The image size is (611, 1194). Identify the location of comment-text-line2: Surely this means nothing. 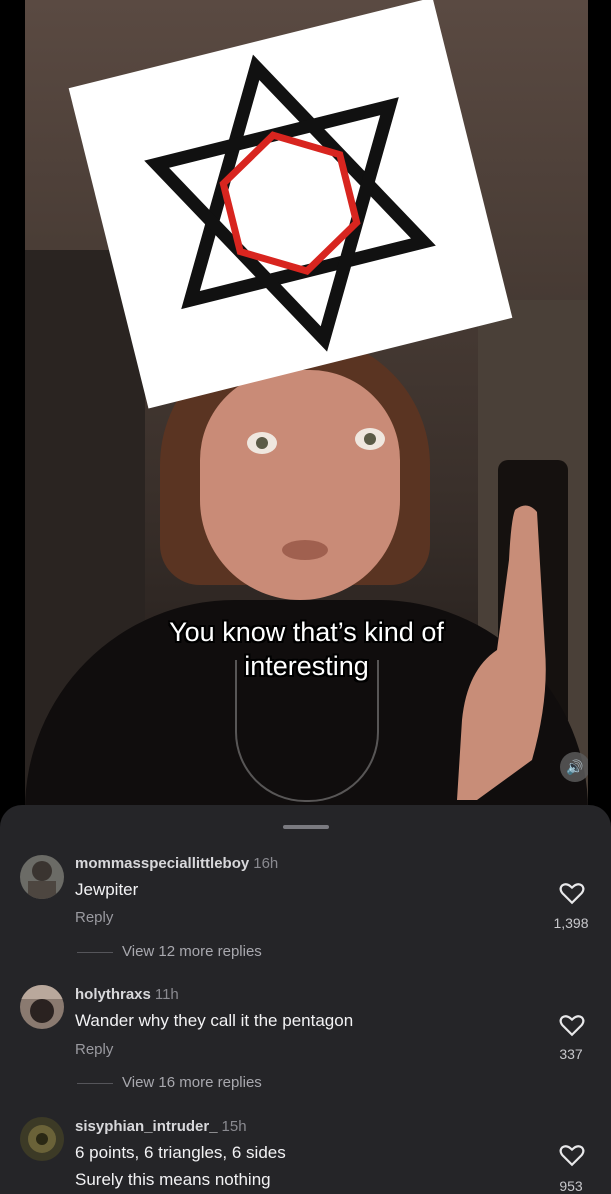
(173, 1179).